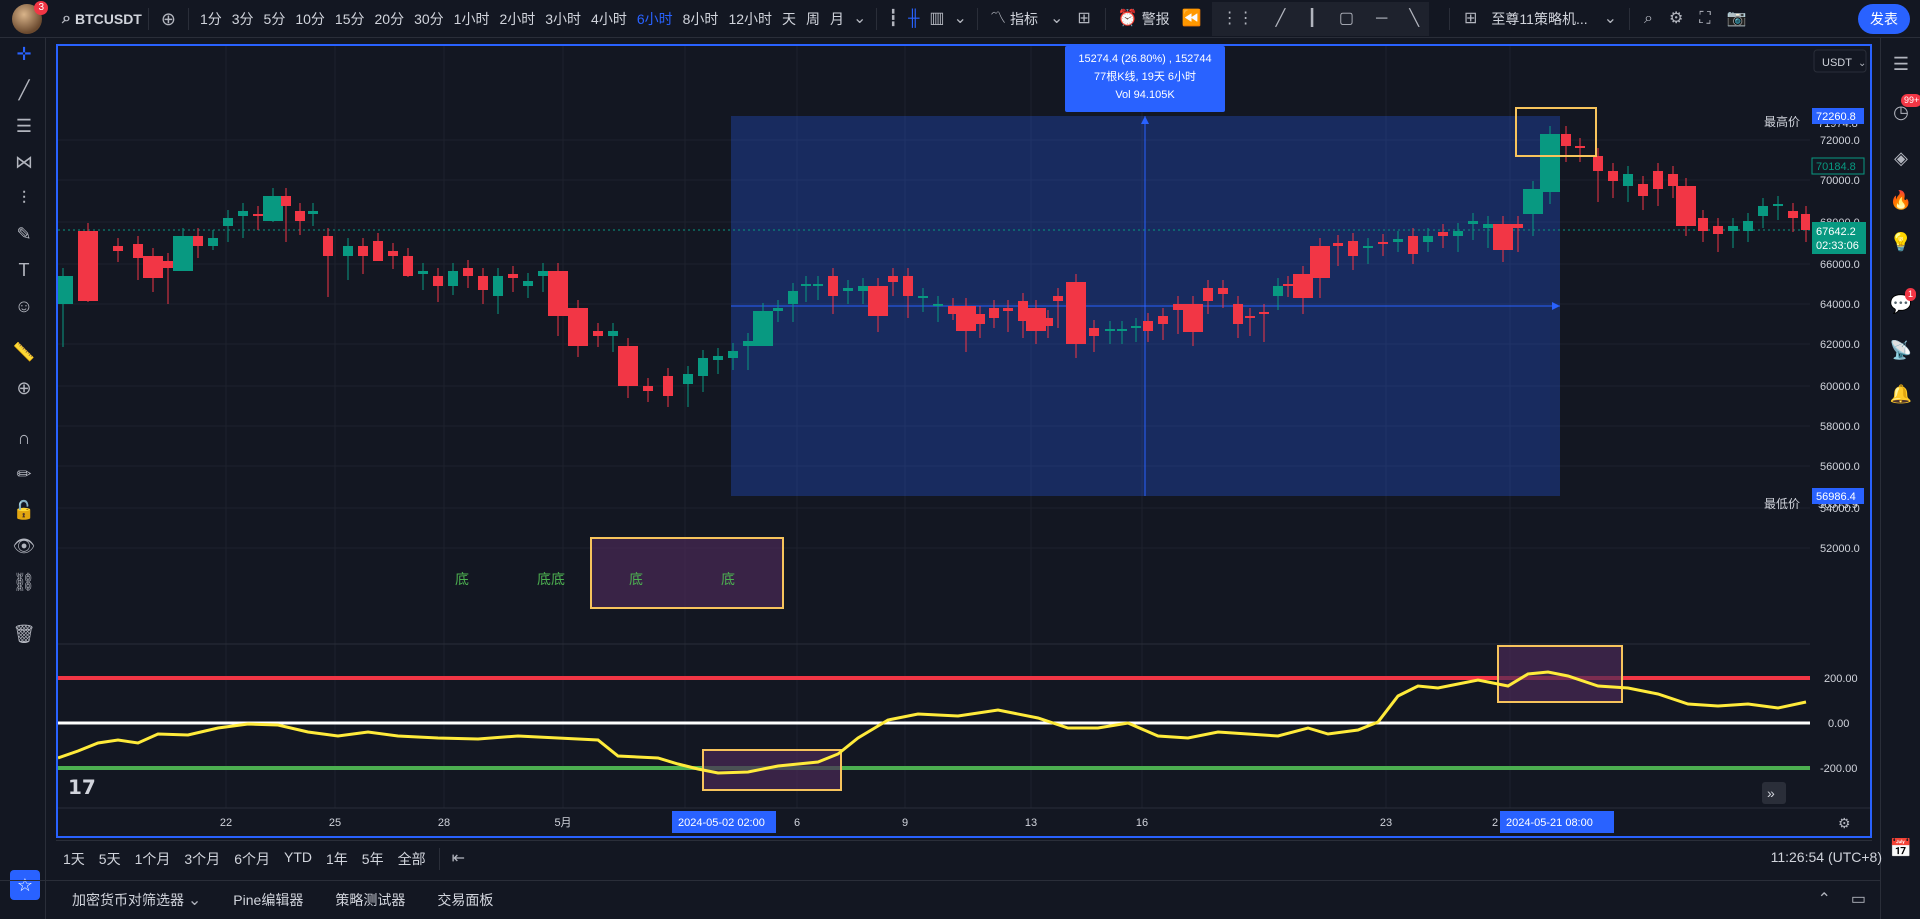  Describe the element at coordinates (24, 352) in the screenshot. I see `ruler-icon: 📏` at that location.